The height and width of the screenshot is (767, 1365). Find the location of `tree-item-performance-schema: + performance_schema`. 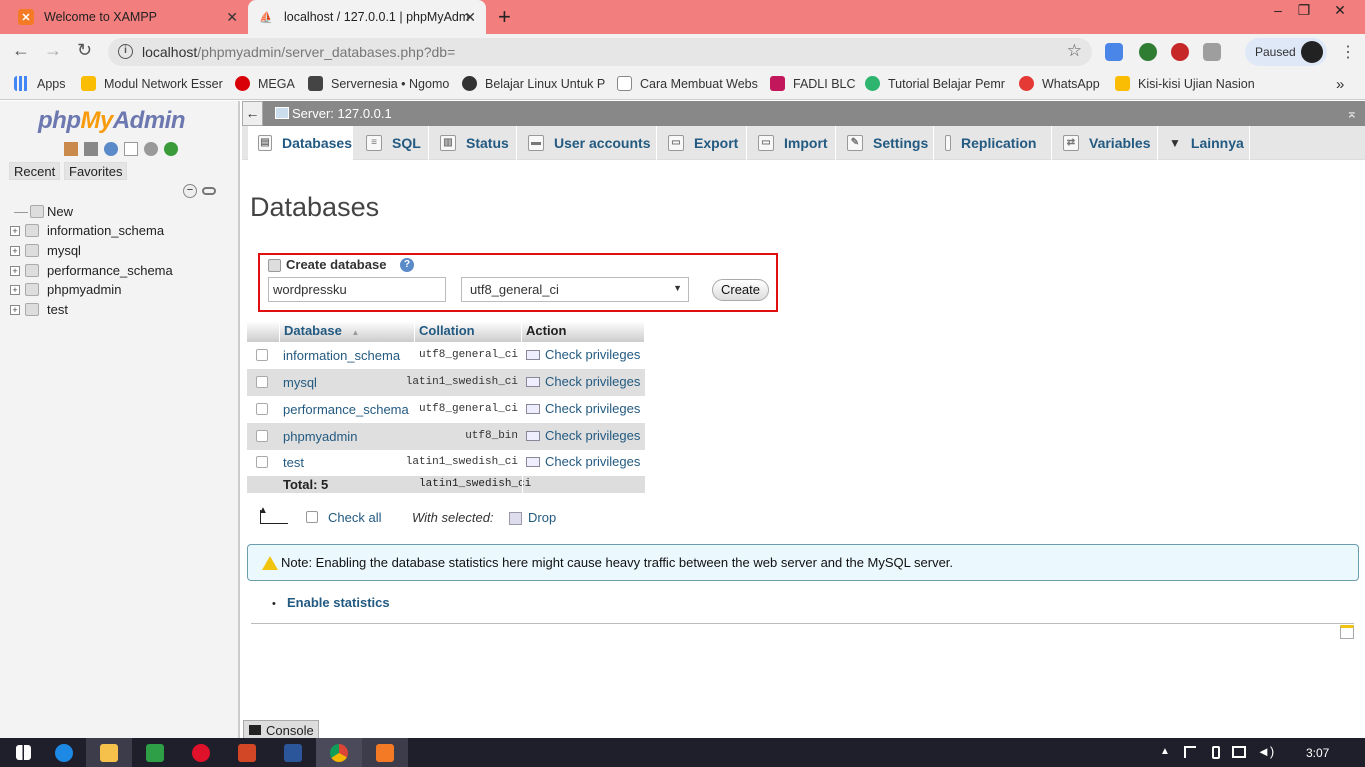

tree-item-performance-schema: + performance_schema is located at coordinates (120, 272).